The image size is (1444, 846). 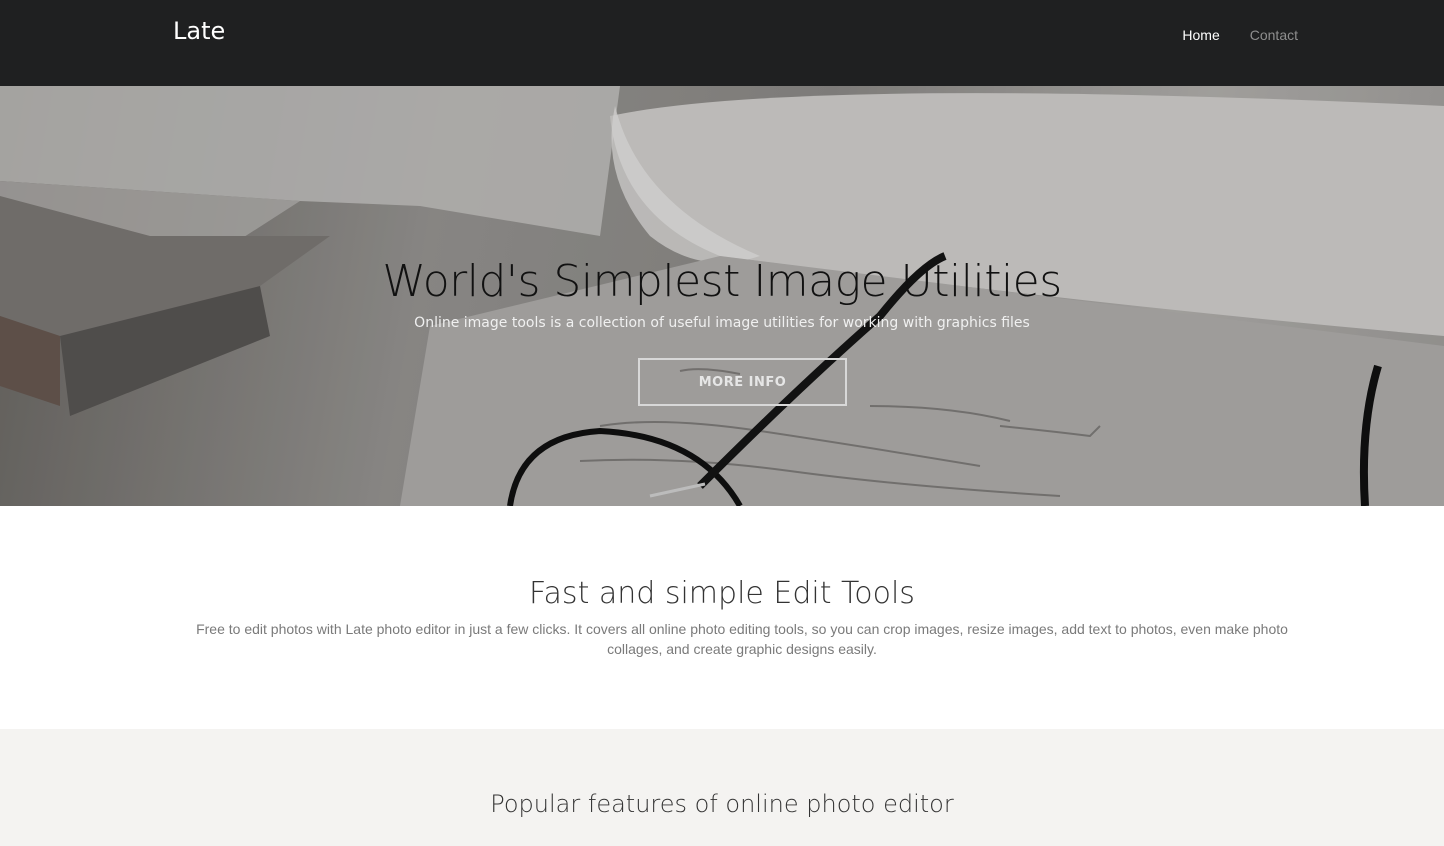 I want to click on nav-link-contact: Contact, so click(x=1274, y=35).